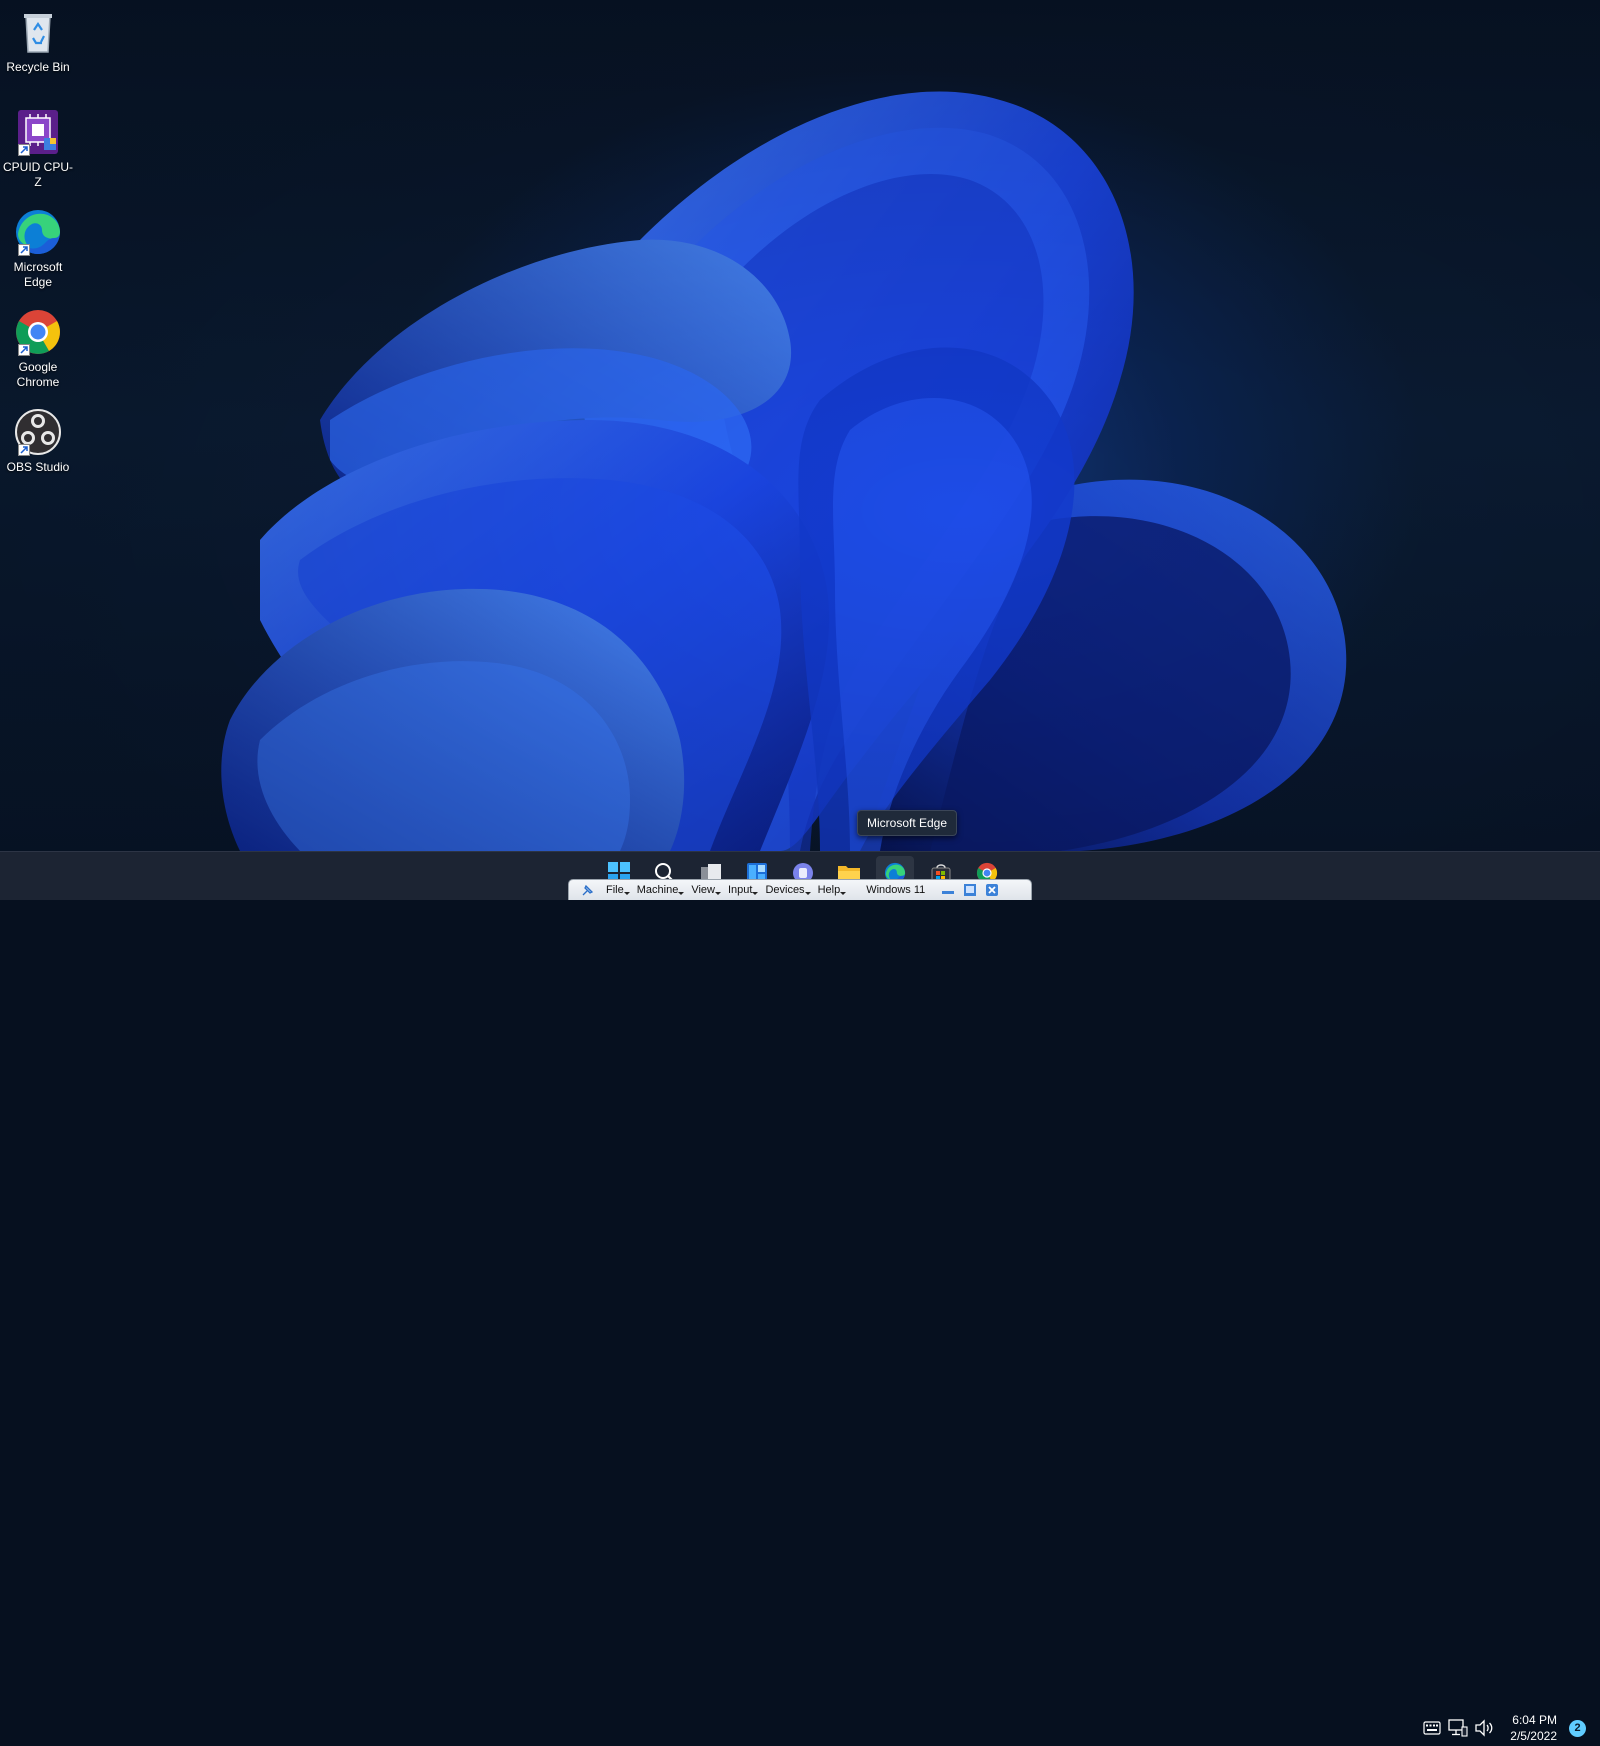  I want to click on network-icon, so click(1458, 1728).